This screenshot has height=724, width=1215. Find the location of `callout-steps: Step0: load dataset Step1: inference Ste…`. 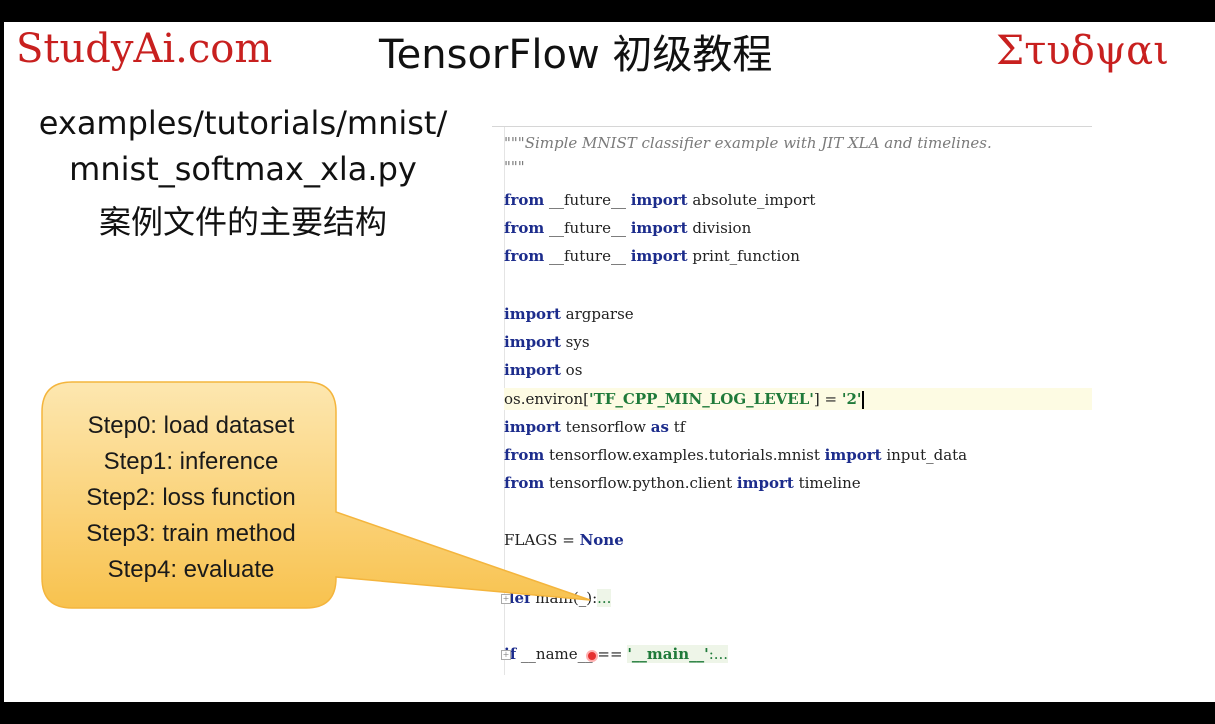

callout-steps: Step0: load dataset Step1: inference Ste… is located at coordinates (191, 498).